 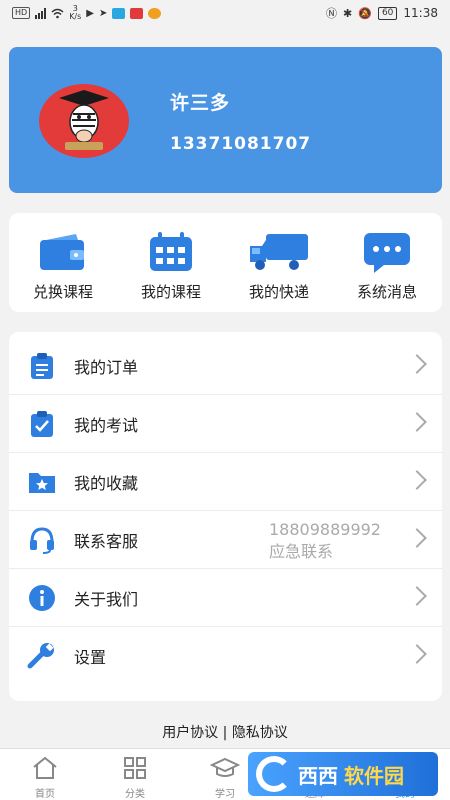 What do you see at coordinates (225, 767) in the screenshot?
I see `graduation-cap-icon` at bounding box center [225, 767].